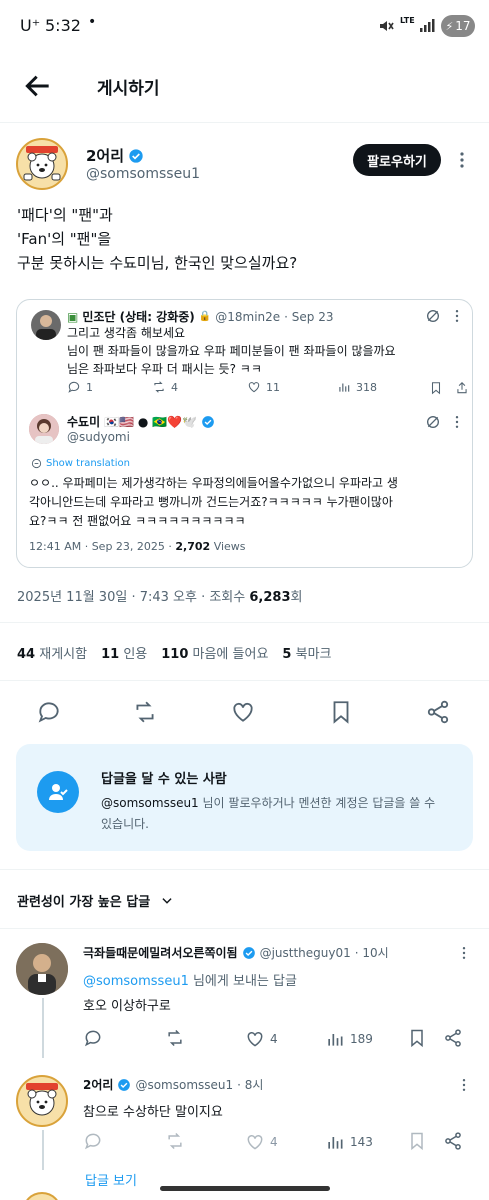  I want to click on inner-quote-name: 민조단 (상태: 강화중), so click(138, 316).